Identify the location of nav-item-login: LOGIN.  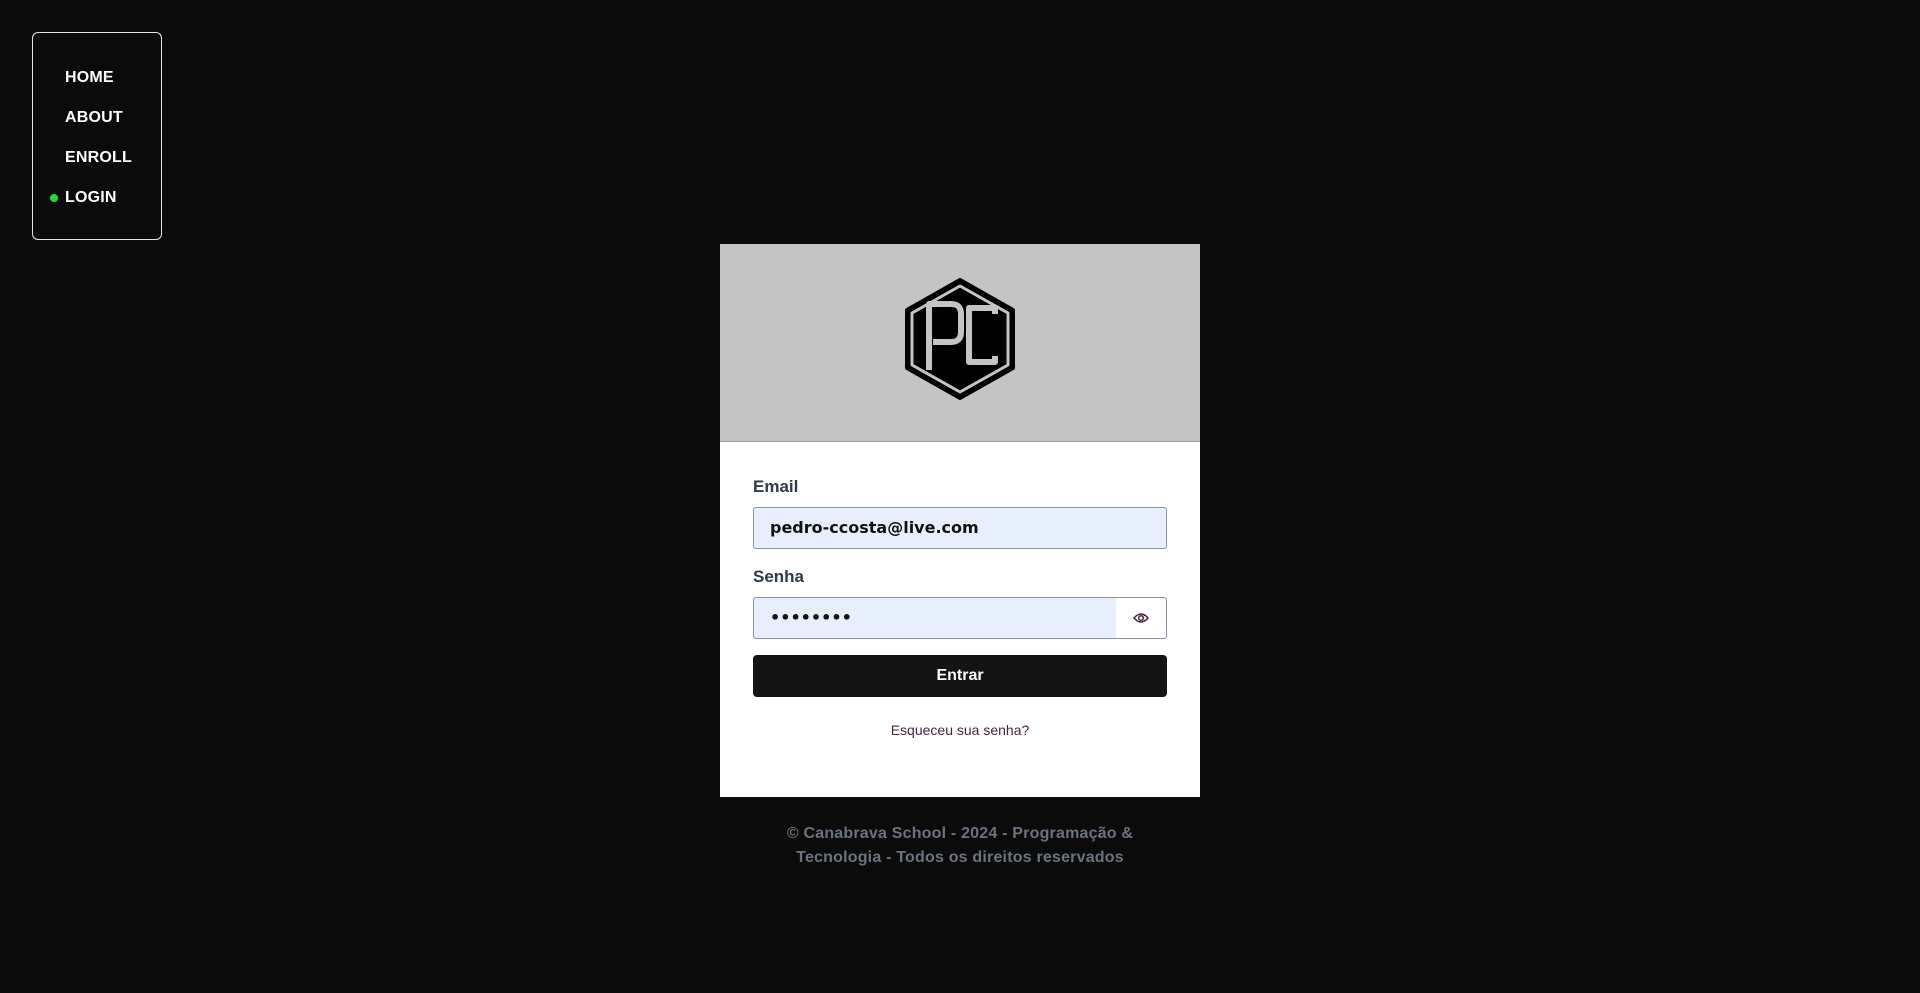
(91, 198).